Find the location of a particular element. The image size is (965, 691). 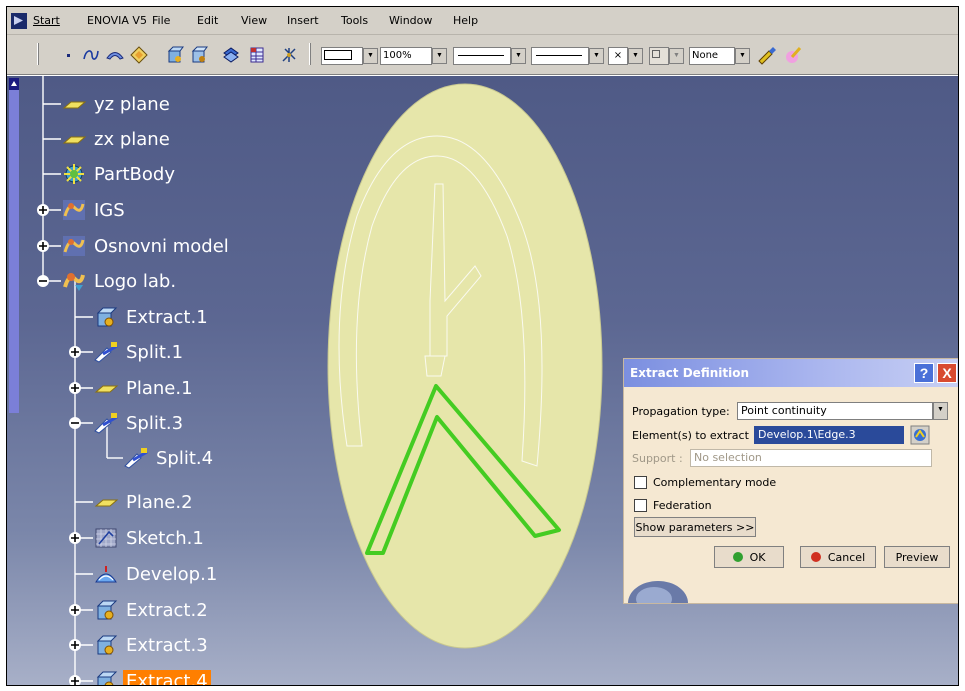

point-symbol-dropdown-button: ▼ is located at coordinates (635, 56).